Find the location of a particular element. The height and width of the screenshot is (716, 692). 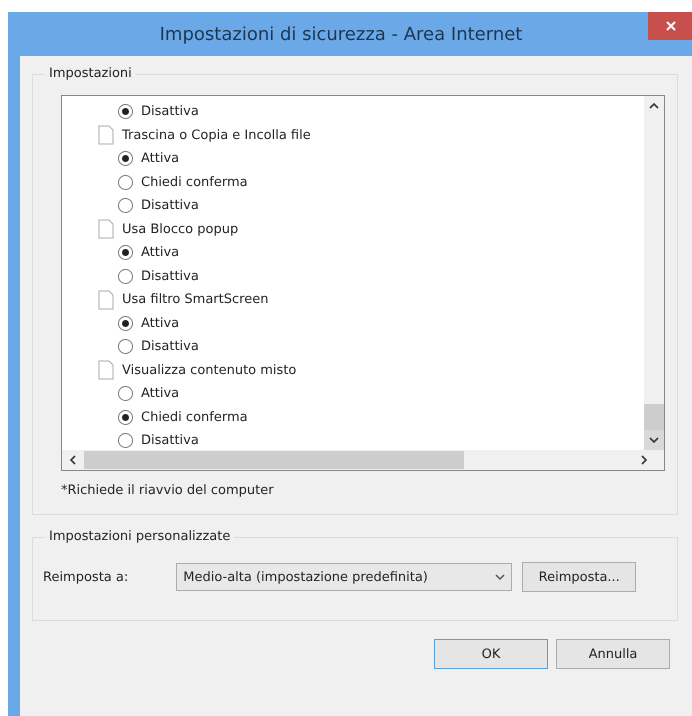

vertical-scrollbar is located at coordinates (654, 273).